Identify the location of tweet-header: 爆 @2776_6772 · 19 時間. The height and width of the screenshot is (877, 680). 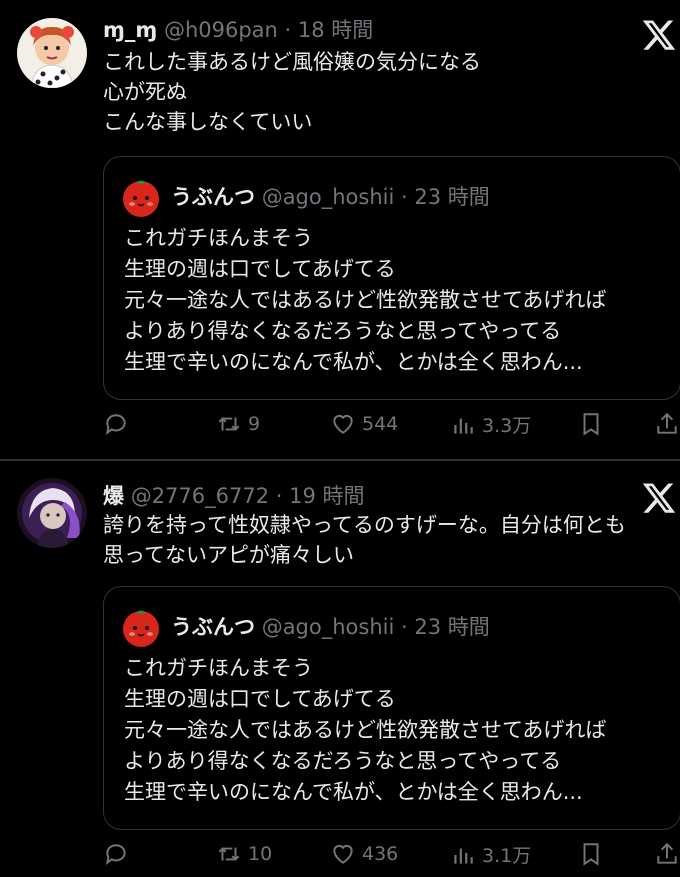
(234, 495).